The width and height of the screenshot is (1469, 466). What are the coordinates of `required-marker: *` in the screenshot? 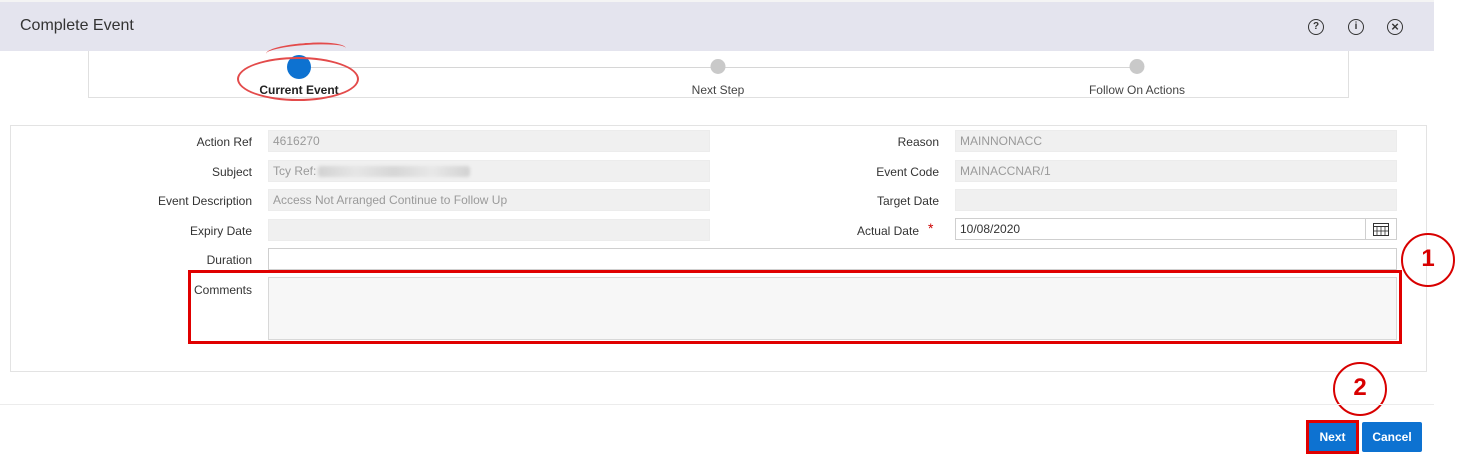 It's located at (931, 228).